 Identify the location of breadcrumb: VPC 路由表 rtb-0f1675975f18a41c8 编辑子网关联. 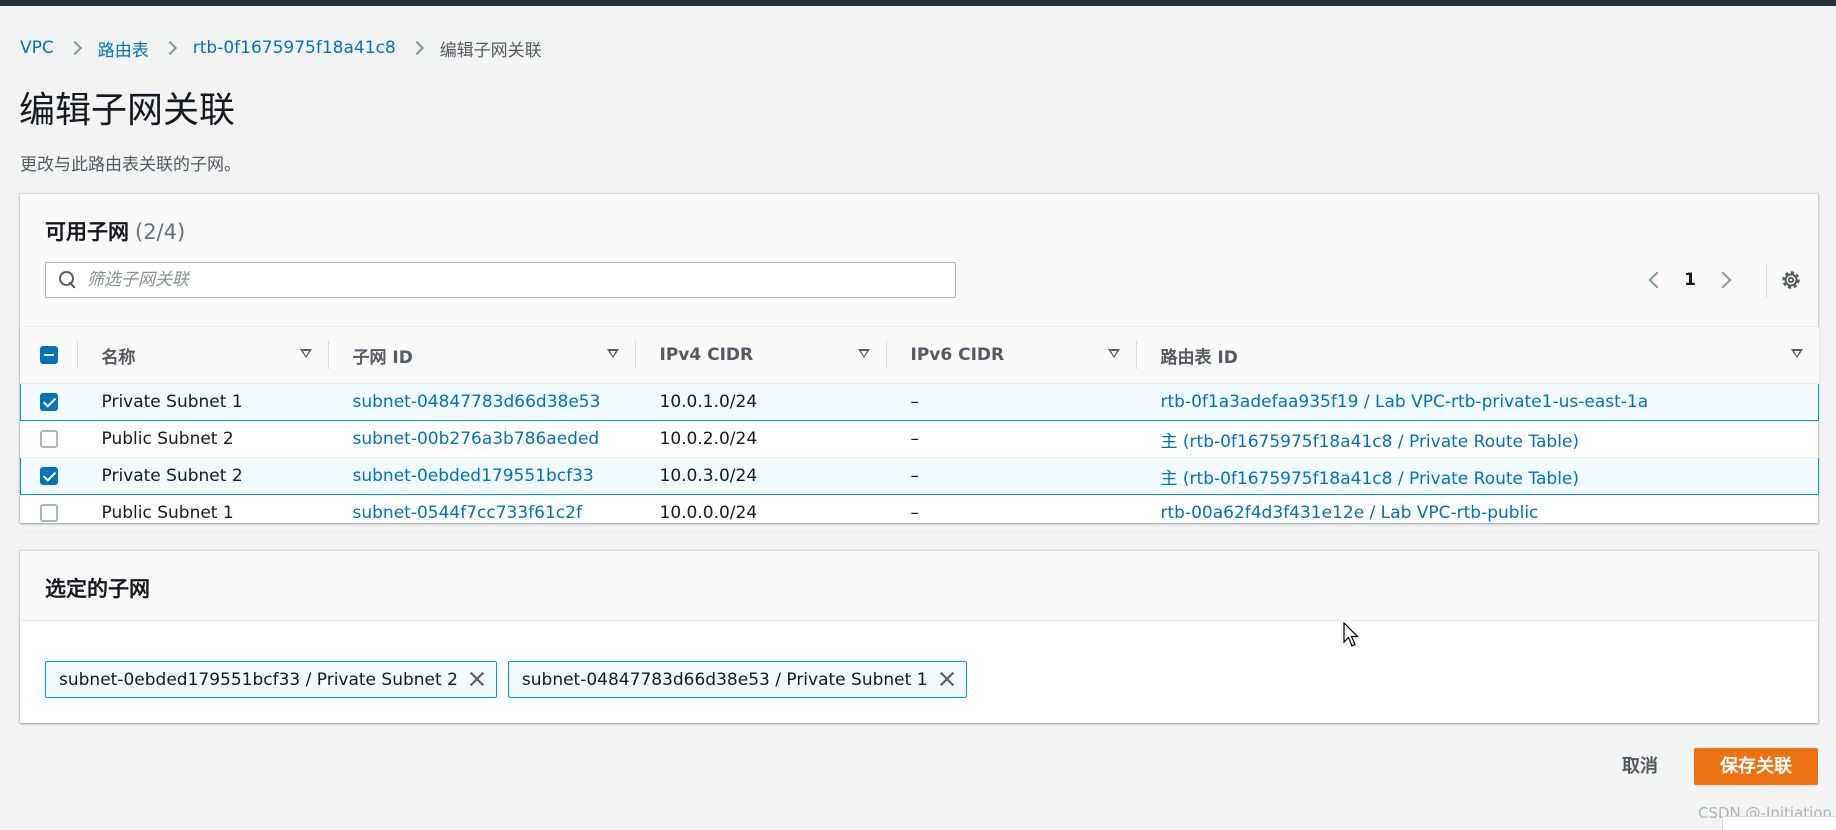
(281, 48).